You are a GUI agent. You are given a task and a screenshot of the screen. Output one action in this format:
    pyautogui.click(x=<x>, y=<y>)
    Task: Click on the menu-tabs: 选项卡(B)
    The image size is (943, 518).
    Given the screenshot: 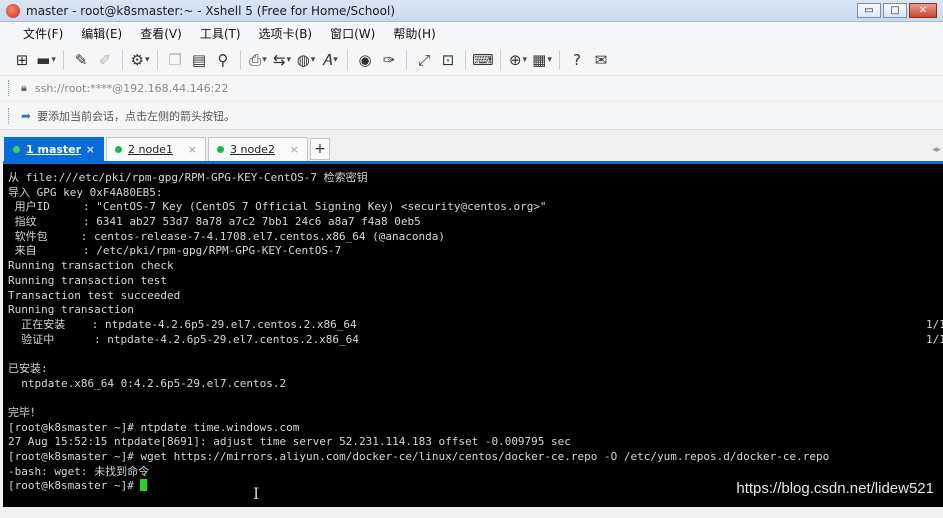 What is the action you would take?
    pyautogui.click(x=286, y=33)
    